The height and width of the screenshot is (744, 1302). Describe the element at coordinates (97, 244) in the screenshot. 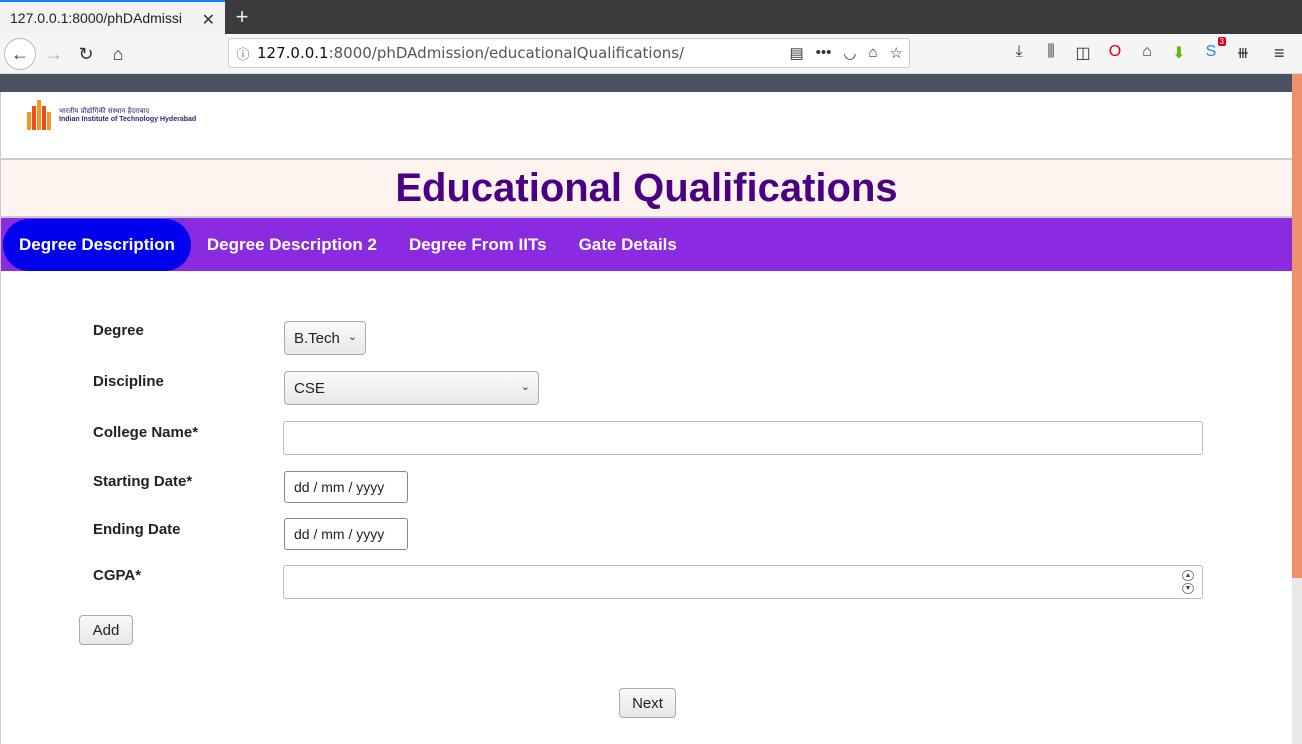

I see `tab-degree-description: Degree Description` at that location.